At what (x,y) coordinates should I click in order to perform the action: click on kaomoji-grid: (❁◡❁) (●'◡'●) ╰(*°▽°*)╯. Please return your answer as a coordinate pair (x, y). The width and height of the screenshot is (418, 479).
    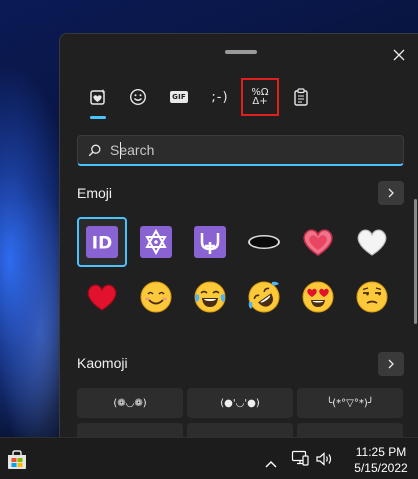
    Looking at the image, I should click on (242, 412).